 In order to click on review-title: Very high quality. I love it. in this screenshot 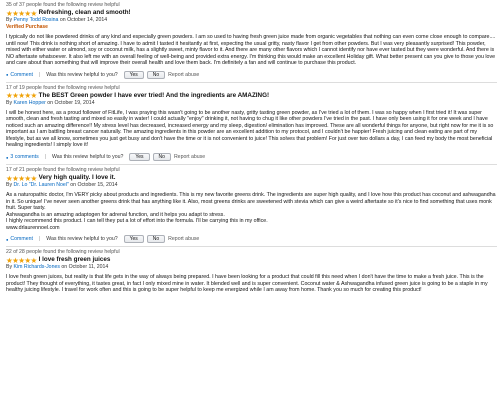, I will do `click(77, 178)`.